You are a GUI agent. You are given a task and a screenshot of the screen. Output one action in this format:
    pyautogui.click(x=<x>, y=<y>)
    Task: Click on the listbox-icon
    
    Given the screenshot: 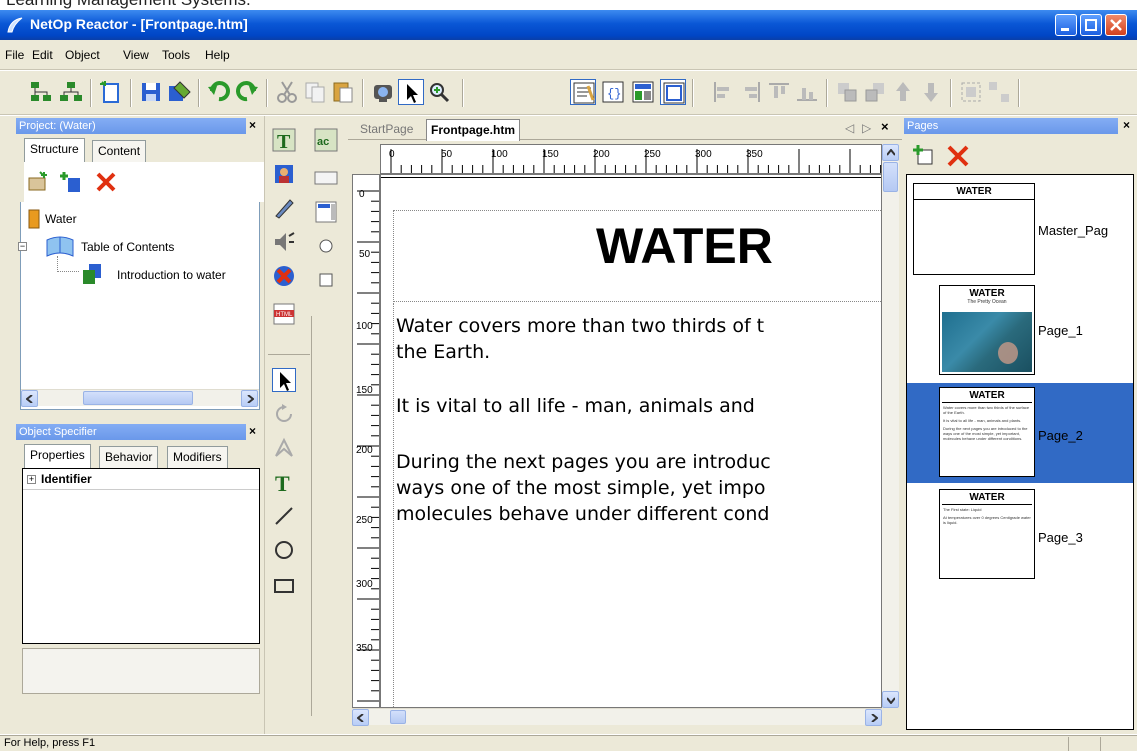 What is the action you would take?
    pyautogui.click(x=326, y=212)
    